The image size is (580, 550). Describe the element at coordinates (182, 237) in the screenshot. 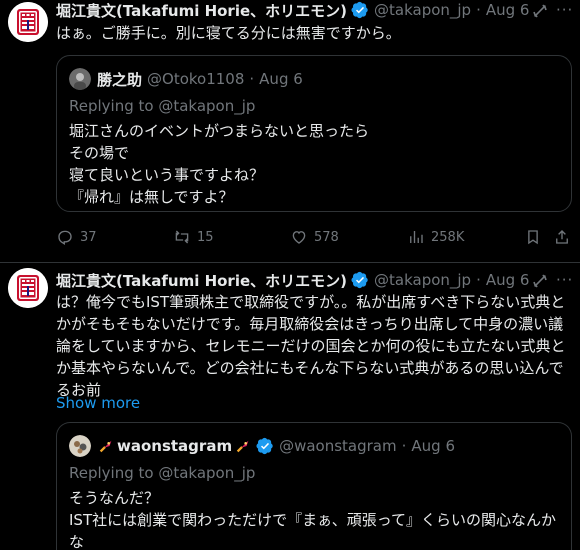

I see `repost-icon` at that location.